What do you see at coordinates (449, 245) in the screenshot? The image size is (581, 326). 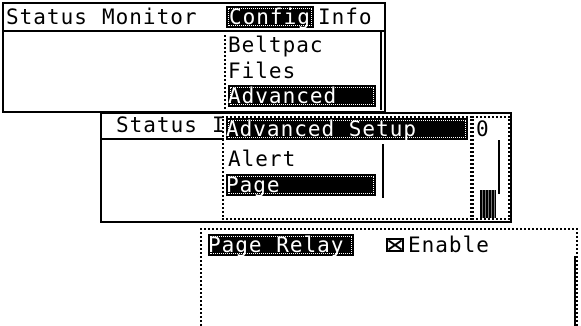 I see `enable-checkbox-label: Enable` at bounding box center [449, 245].